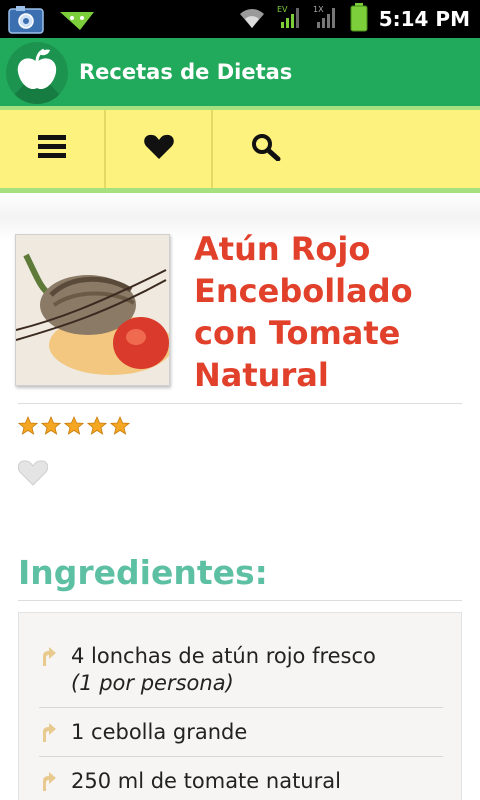  I want to click on camera-pro-icon, so click(28, 21).